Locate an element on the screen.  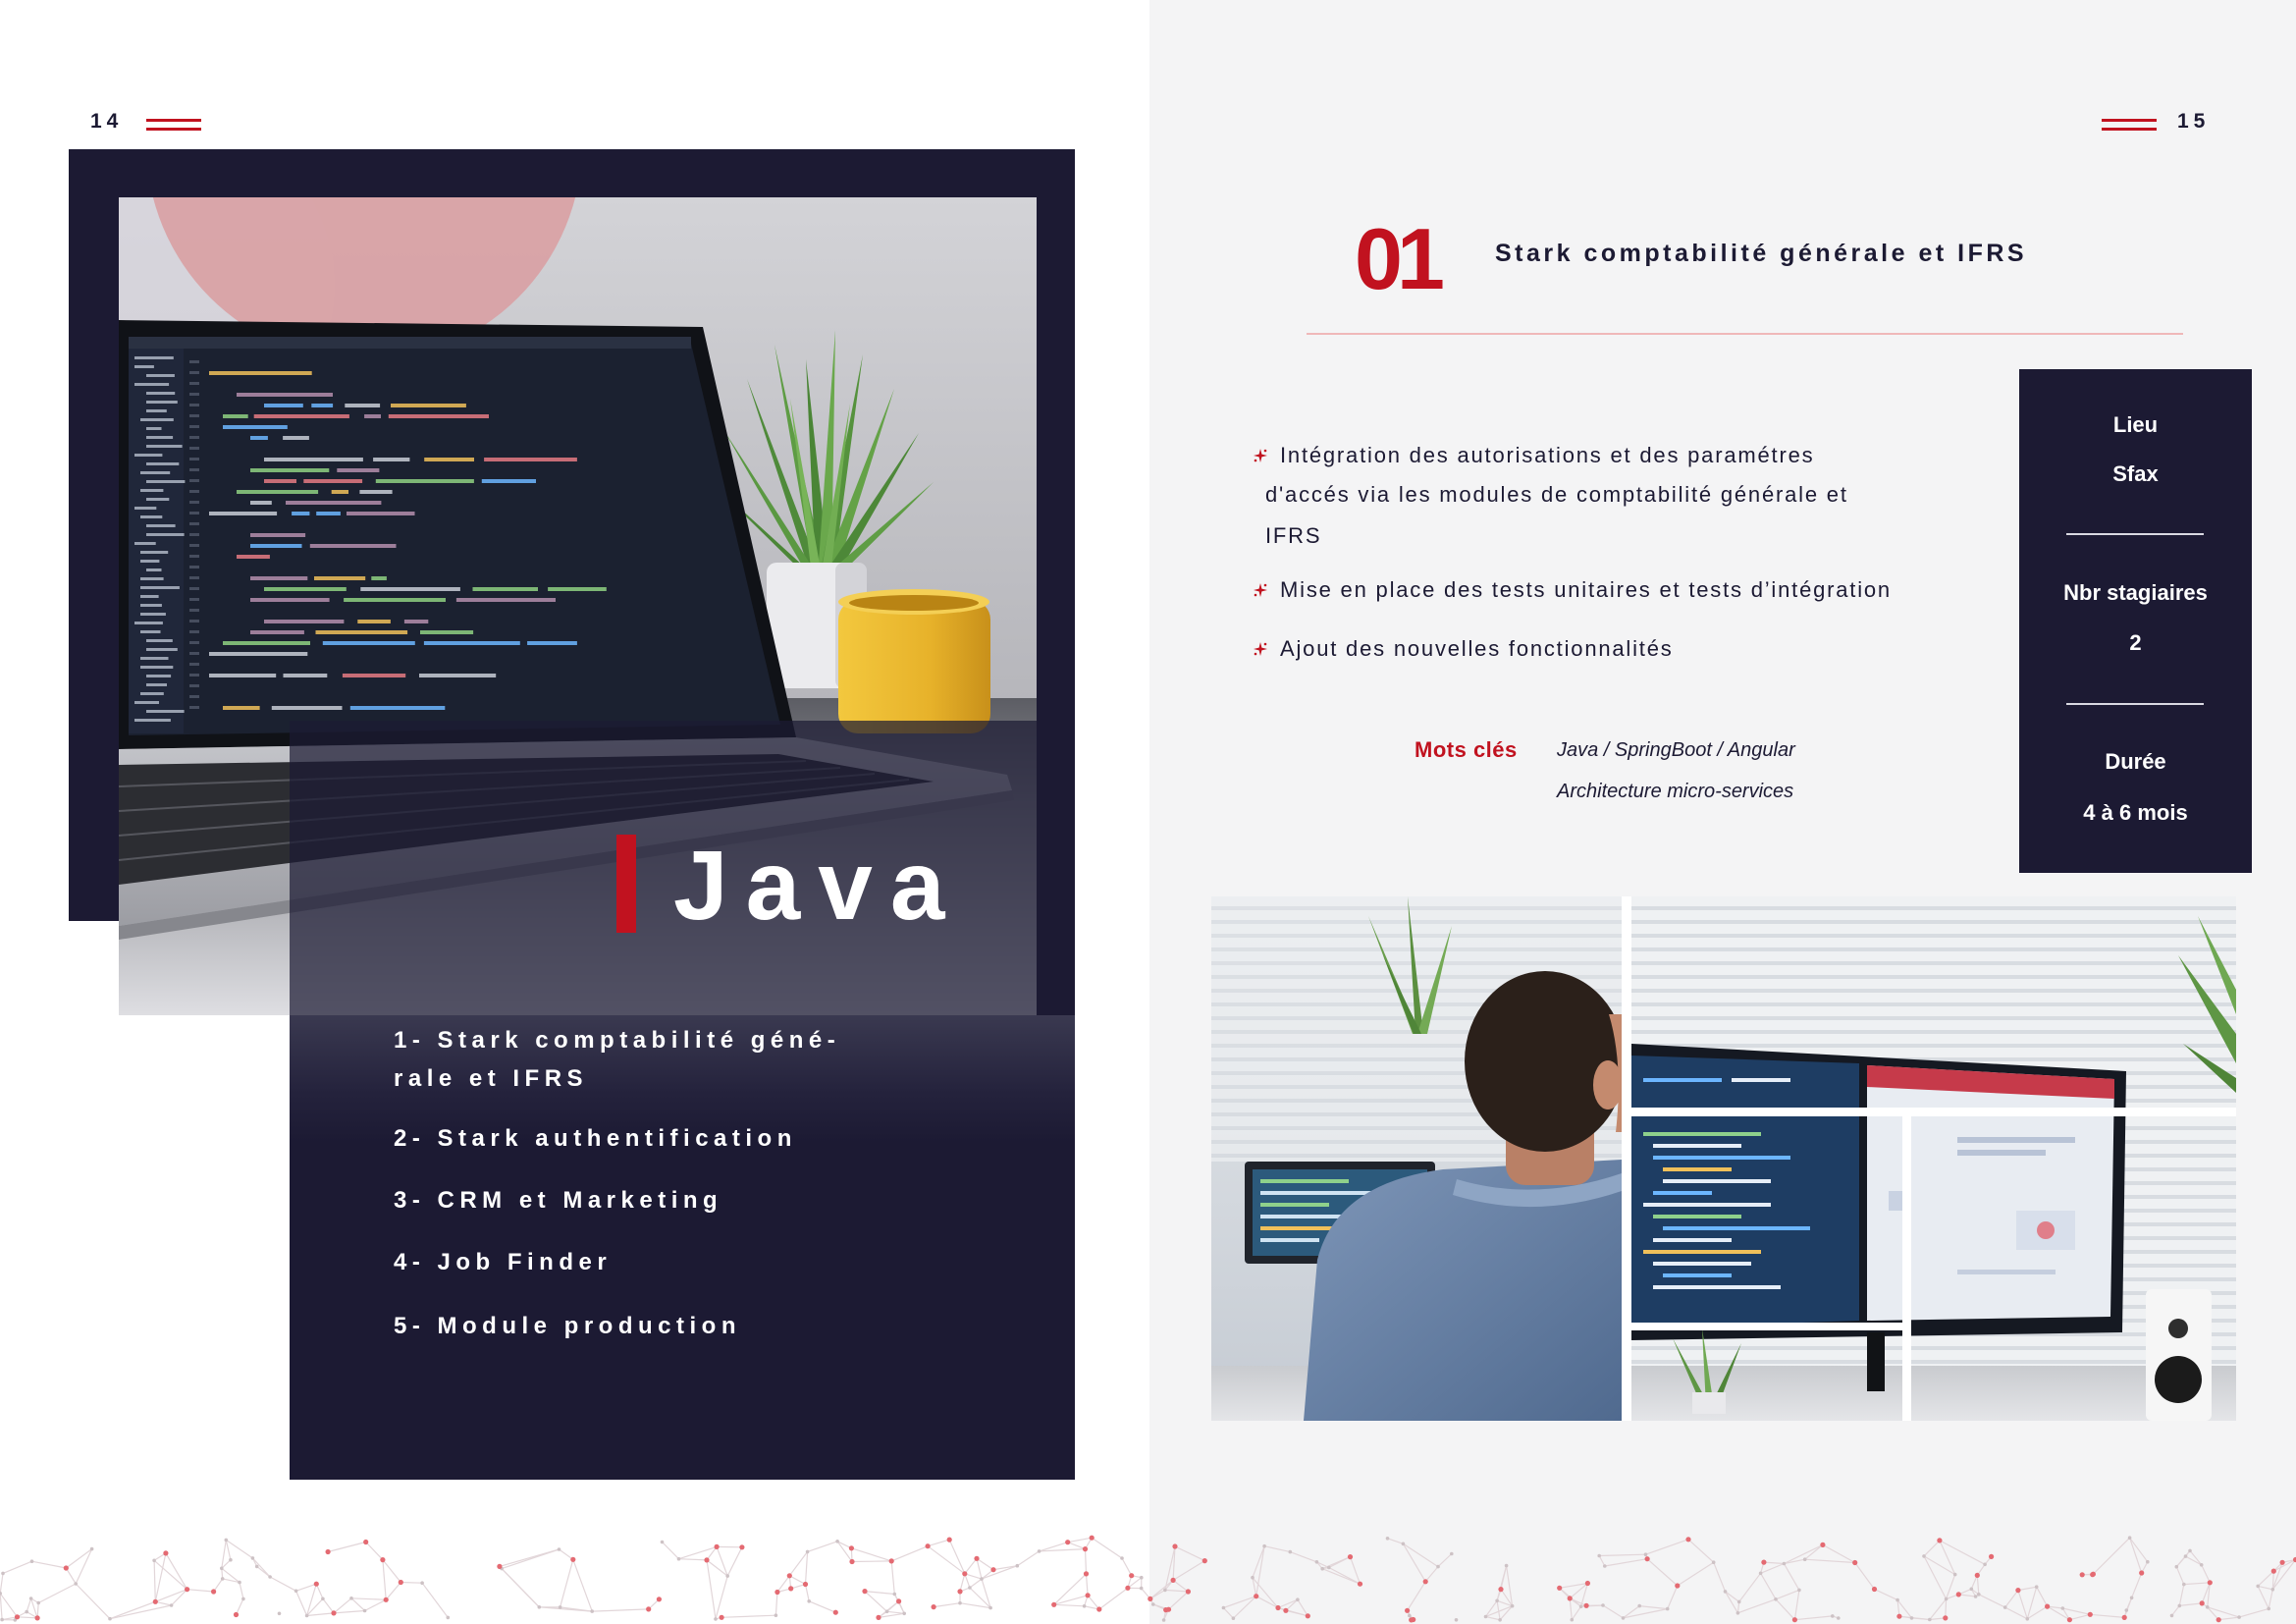
info-divider is located at coordinates (2135, 534).